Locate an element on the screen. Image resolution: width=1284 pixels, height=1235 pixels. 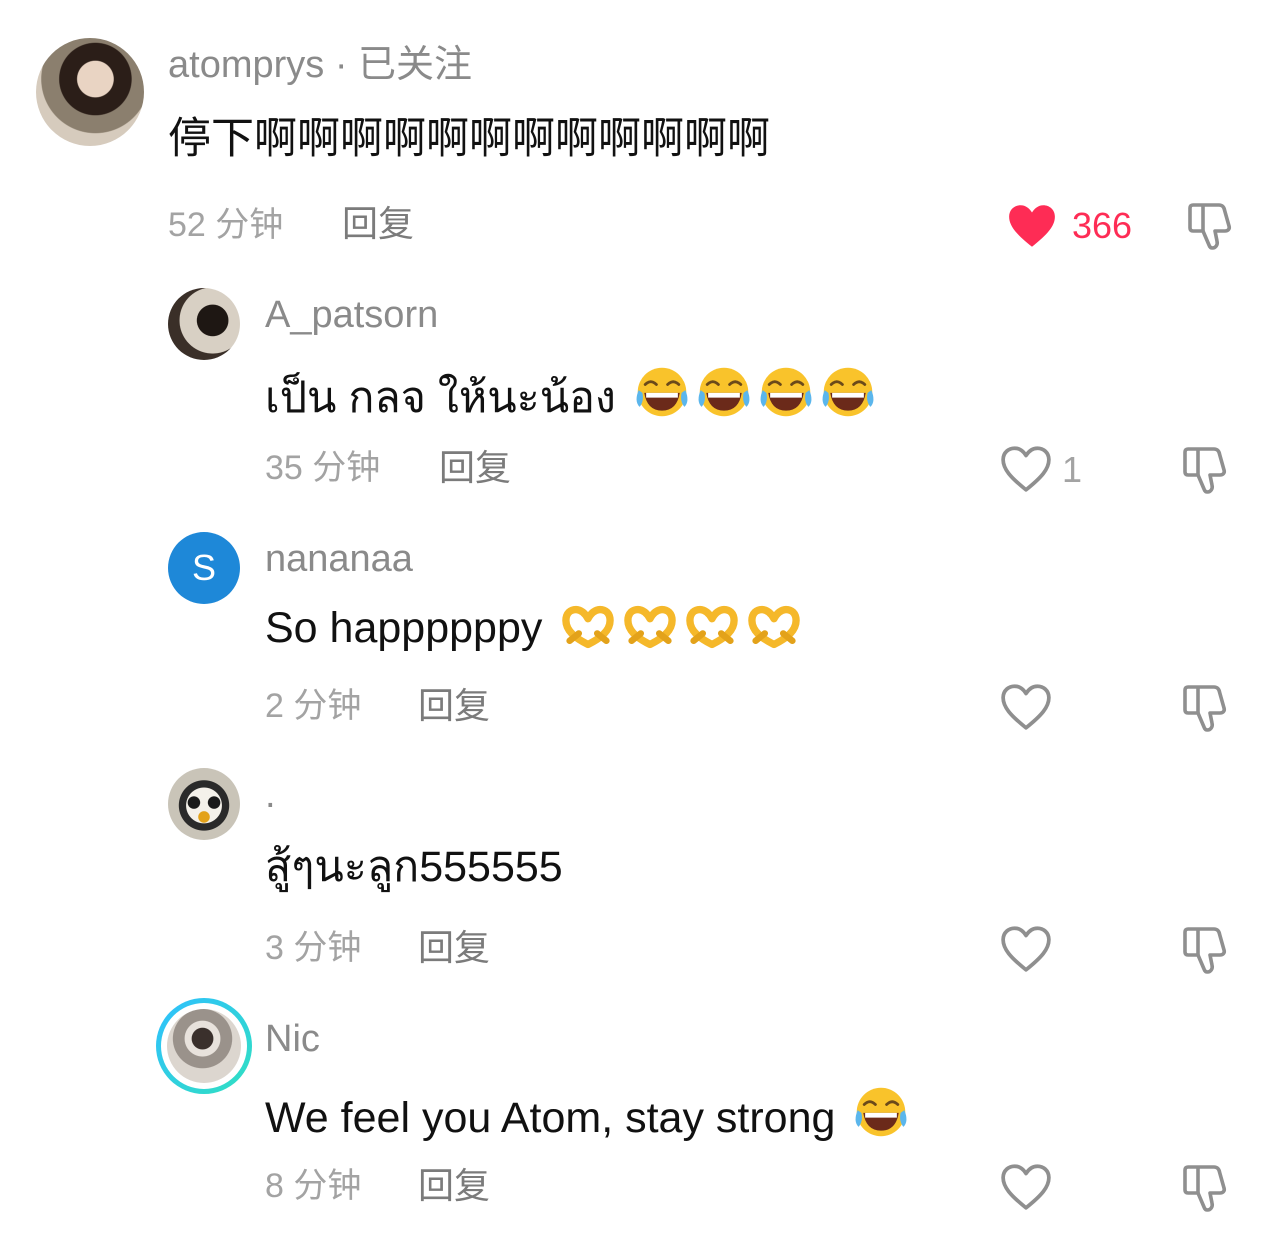
follow-status: · 已关注 is located at coordinates (403, 65).